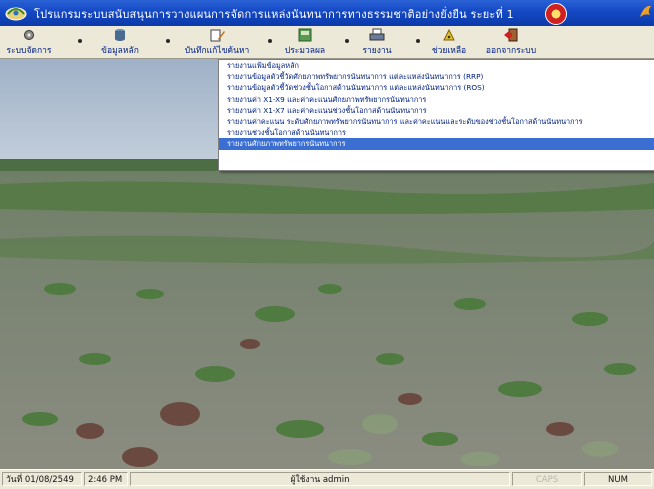  What do you see at coordinates (511, 35) in the screenshot?
I see `exit-icon` at bounding box center [511, 35].